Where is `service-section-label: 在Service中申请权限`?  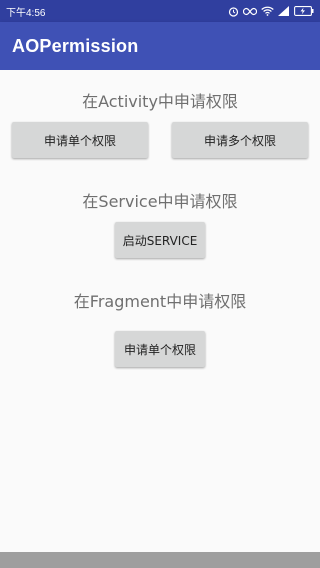
service-section-label: 在Service中申请权限 is located at coordinates (160, 201).